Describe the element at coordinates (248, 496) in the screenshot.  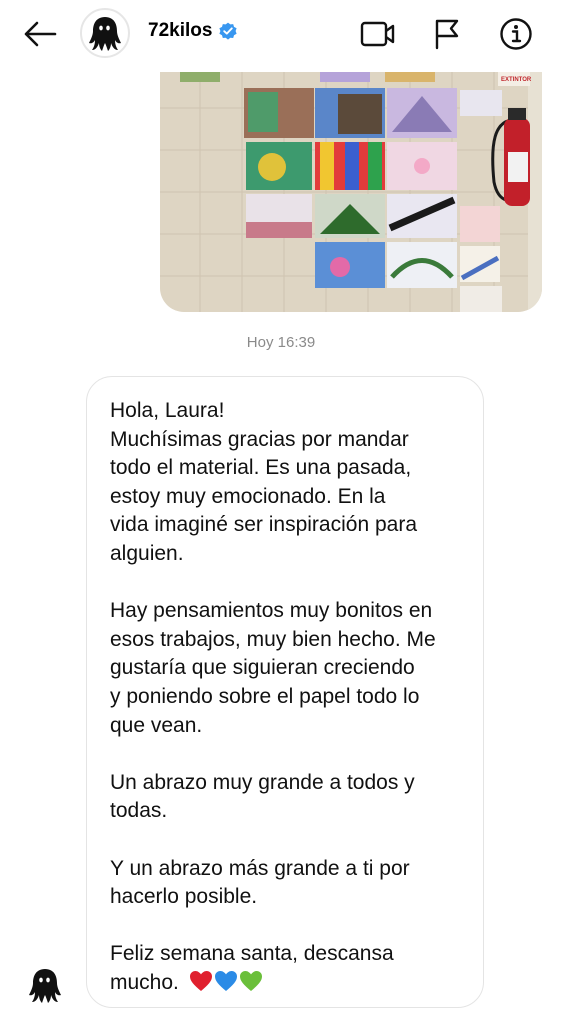
I see `message-line: estoy muy emocionado. En la` at that location.